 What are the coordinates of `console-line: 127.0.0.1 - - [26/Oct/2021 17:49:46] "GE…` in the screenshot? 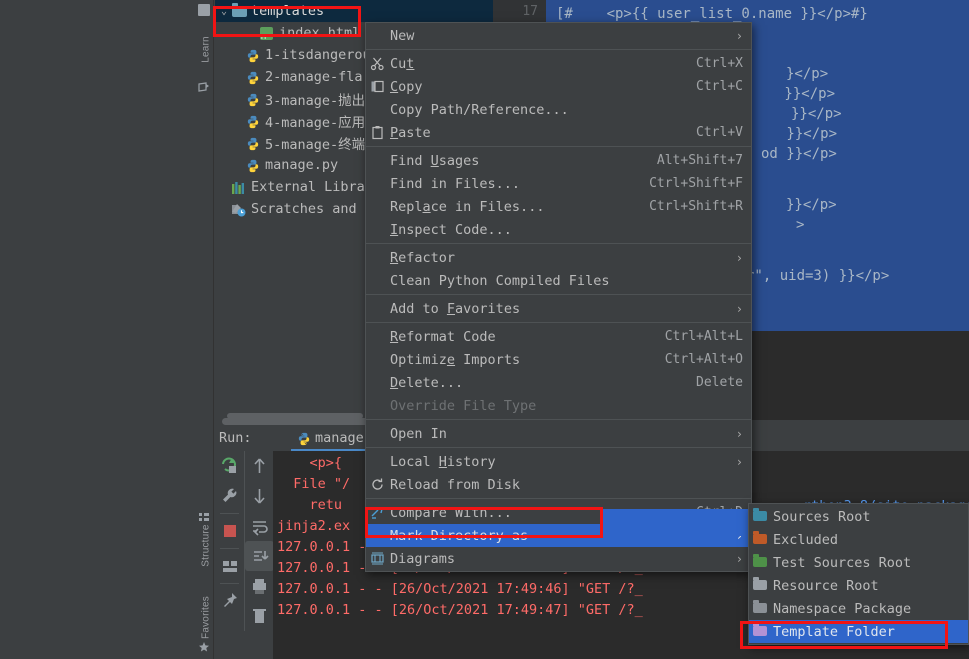 It's located at (460, 589).